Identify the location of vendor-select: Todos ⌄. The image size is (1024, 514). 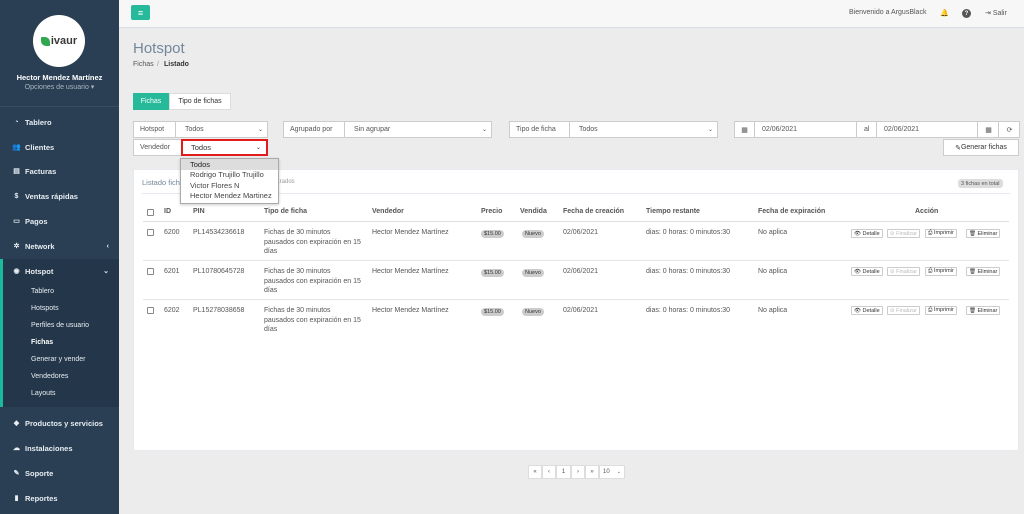
(224, 147).